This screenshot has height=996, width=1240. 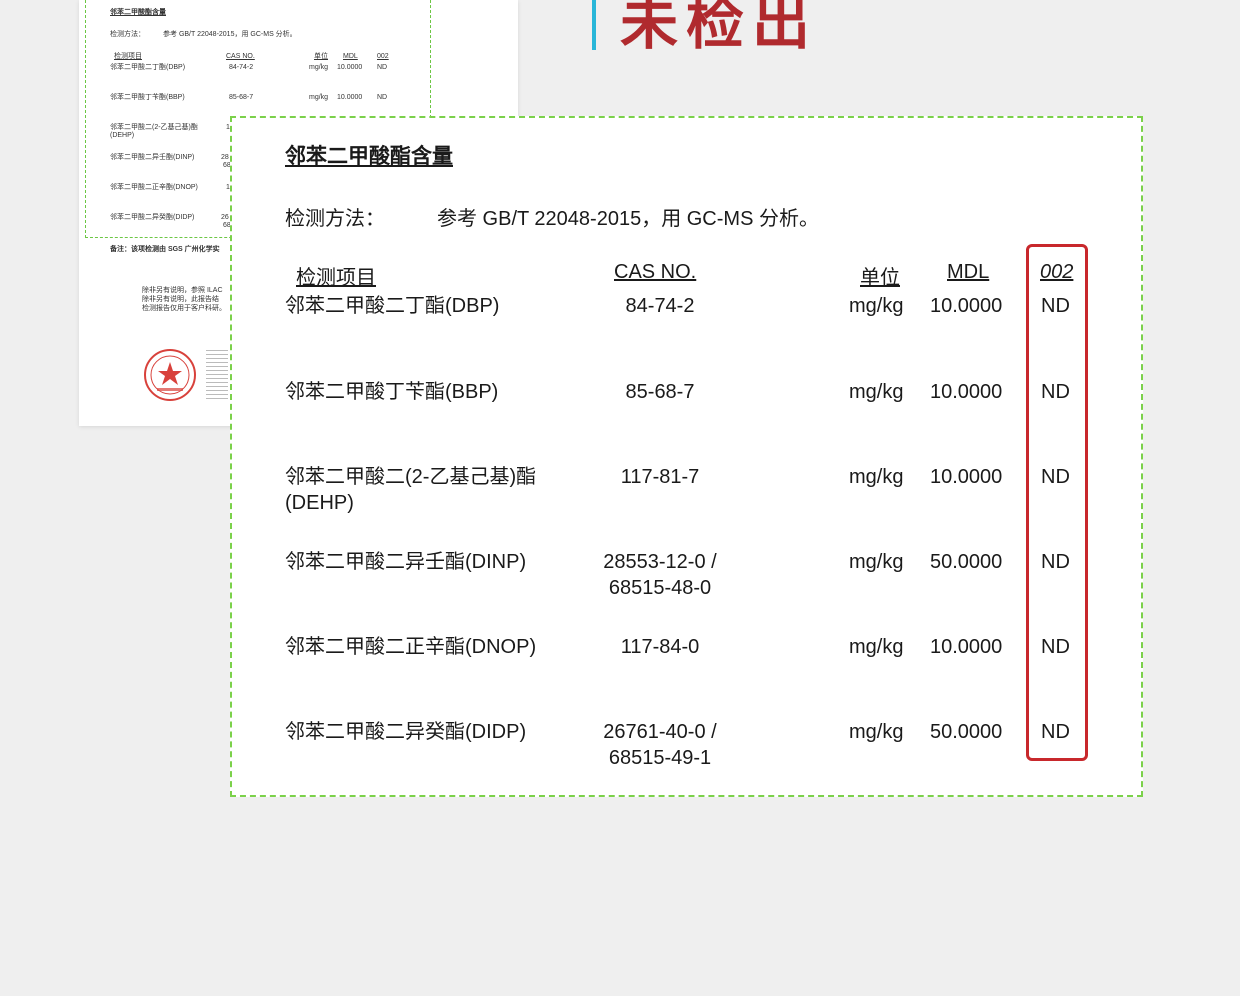 I want to click on row-name: 邻苯二甲酸二(2-乙基己基)酯, so click(x=411, y=477).